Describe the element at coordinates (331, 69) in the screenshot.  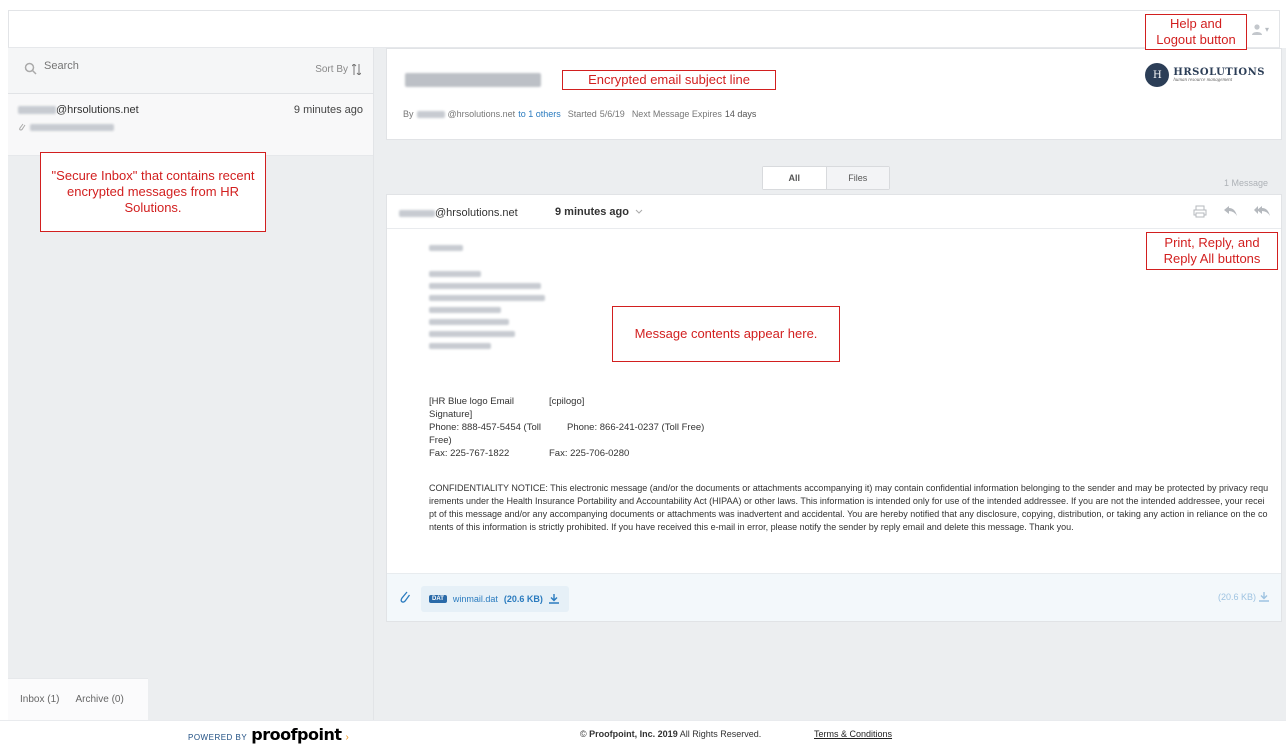
I see `sort-label: Sort By` at that location.